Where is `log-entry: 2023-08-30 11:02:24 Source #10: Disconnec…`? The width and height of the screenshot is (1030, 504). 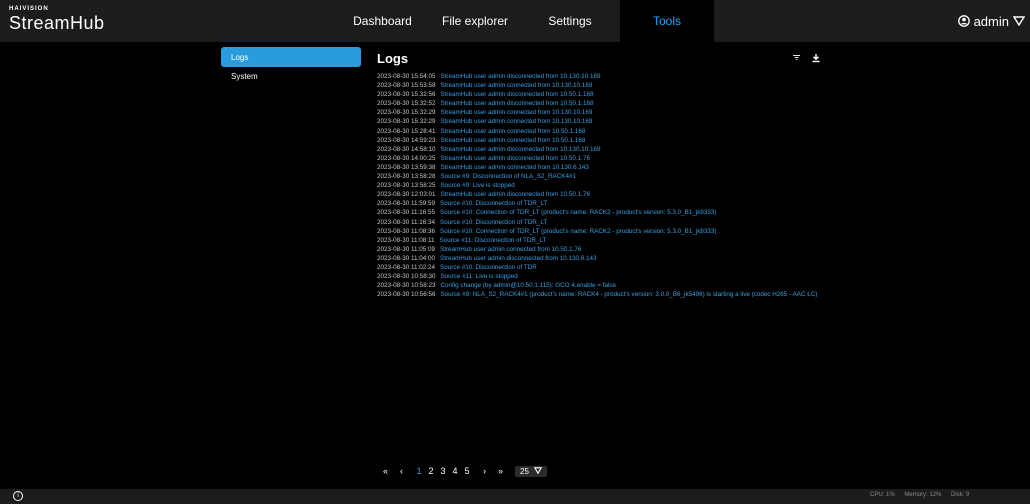 log-entry: 2023-08-30 11:02:24 Source #10: Disconnec… is located at coordinates (602, 267).